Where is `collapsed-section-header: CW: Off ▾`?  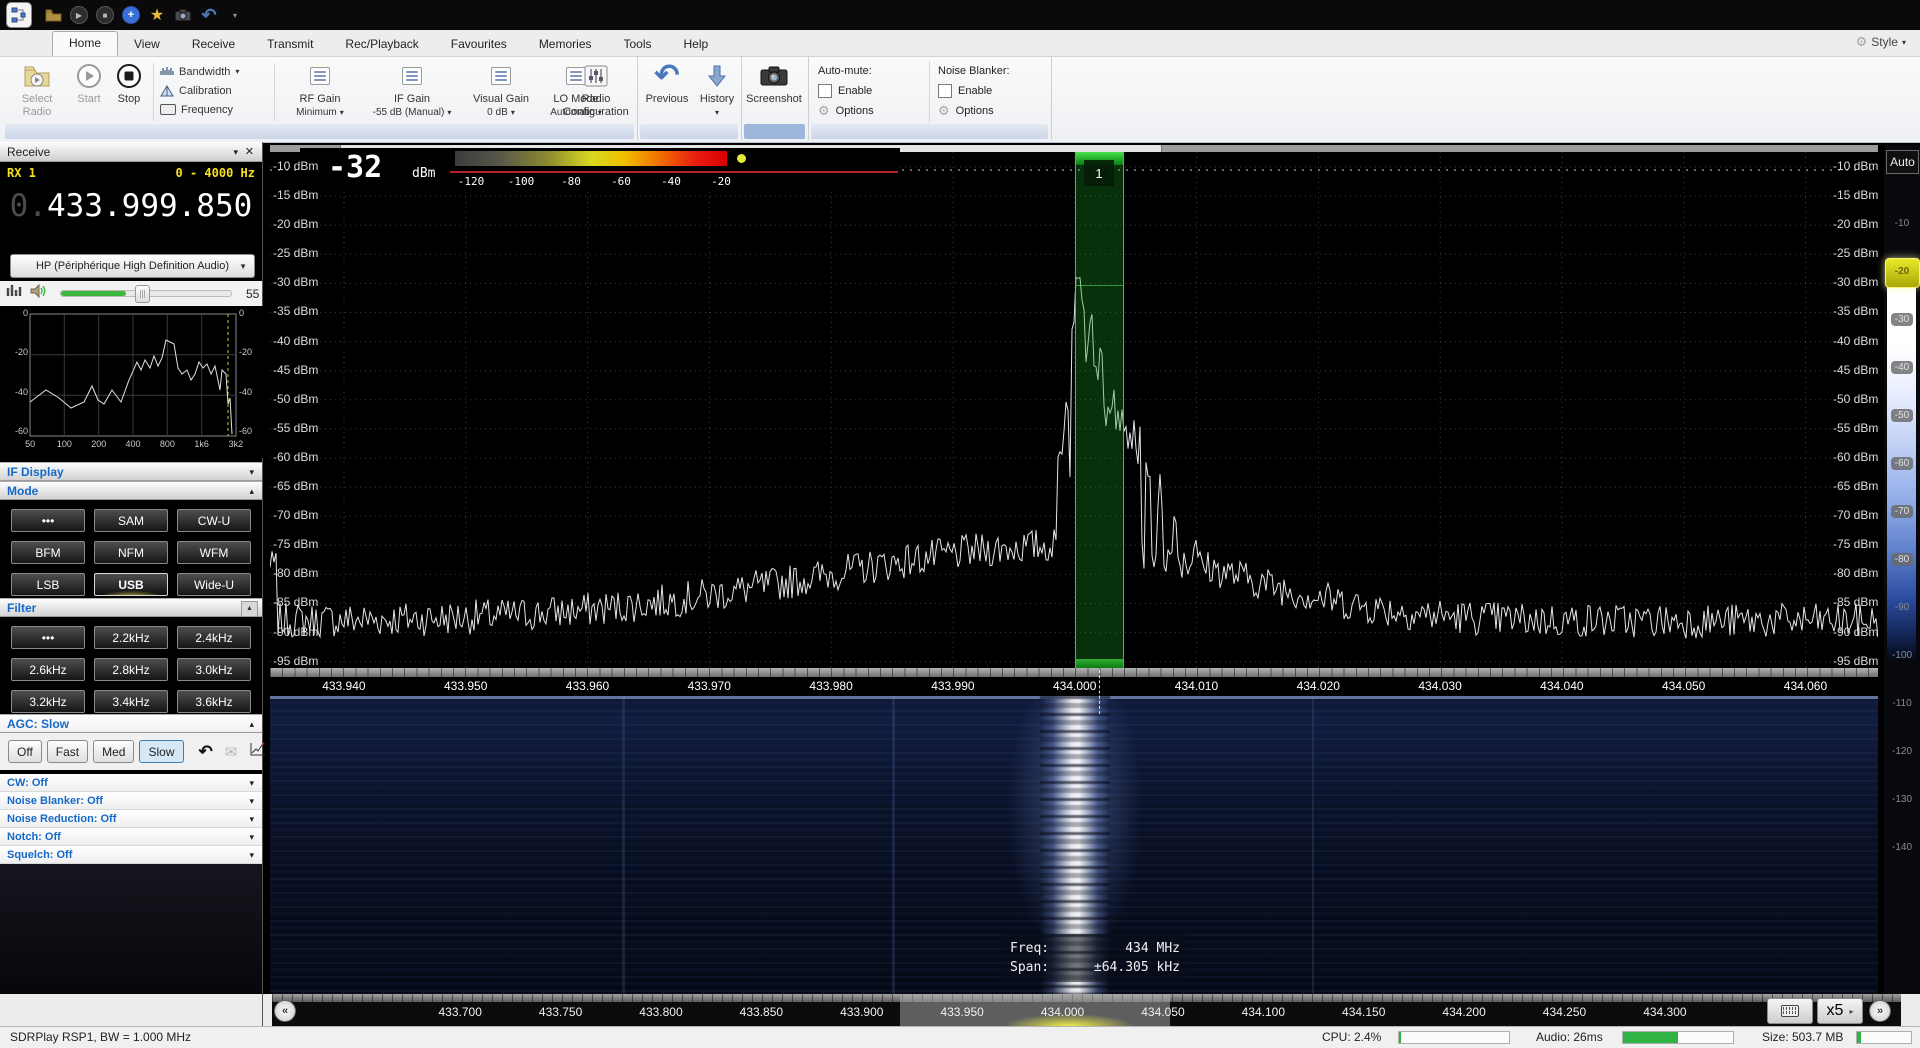
collapsed-section-header: CW: Off ▾ is located at coordinates (131, 783).